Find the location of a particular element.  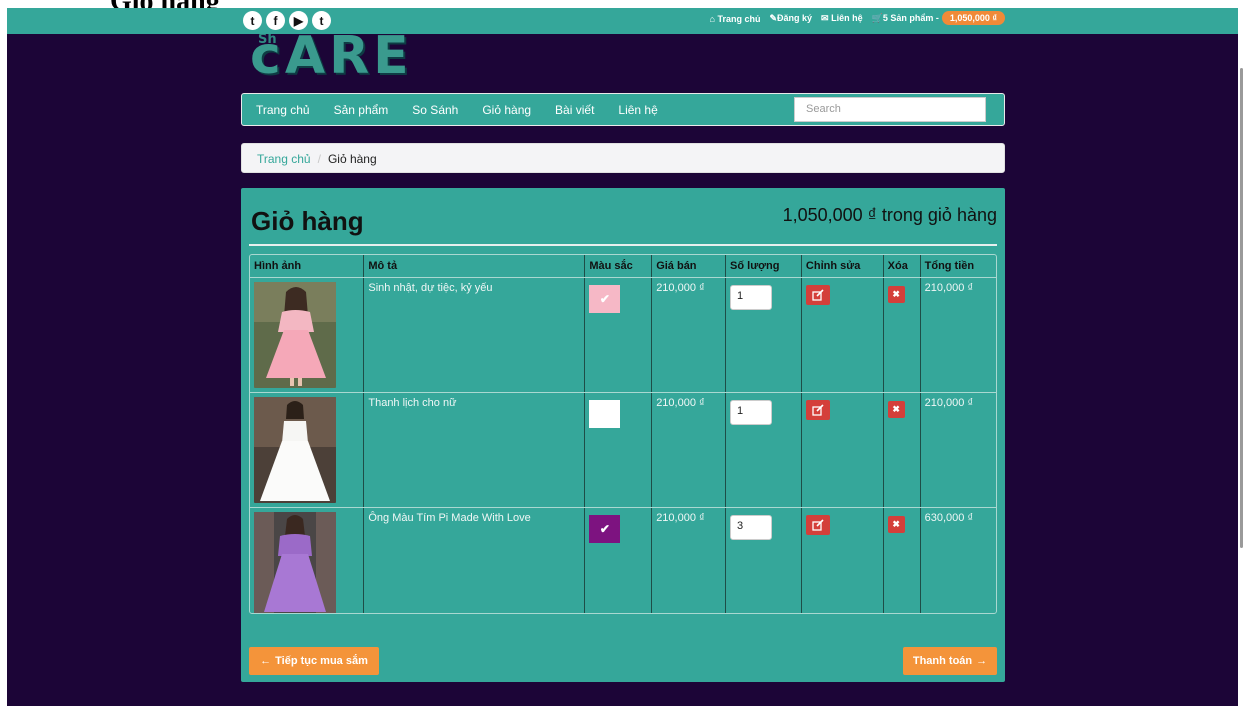

top-link-cart: 🛒5 Sản phẩm -1,050,000 ₫ is located at coordinates (938, 18).